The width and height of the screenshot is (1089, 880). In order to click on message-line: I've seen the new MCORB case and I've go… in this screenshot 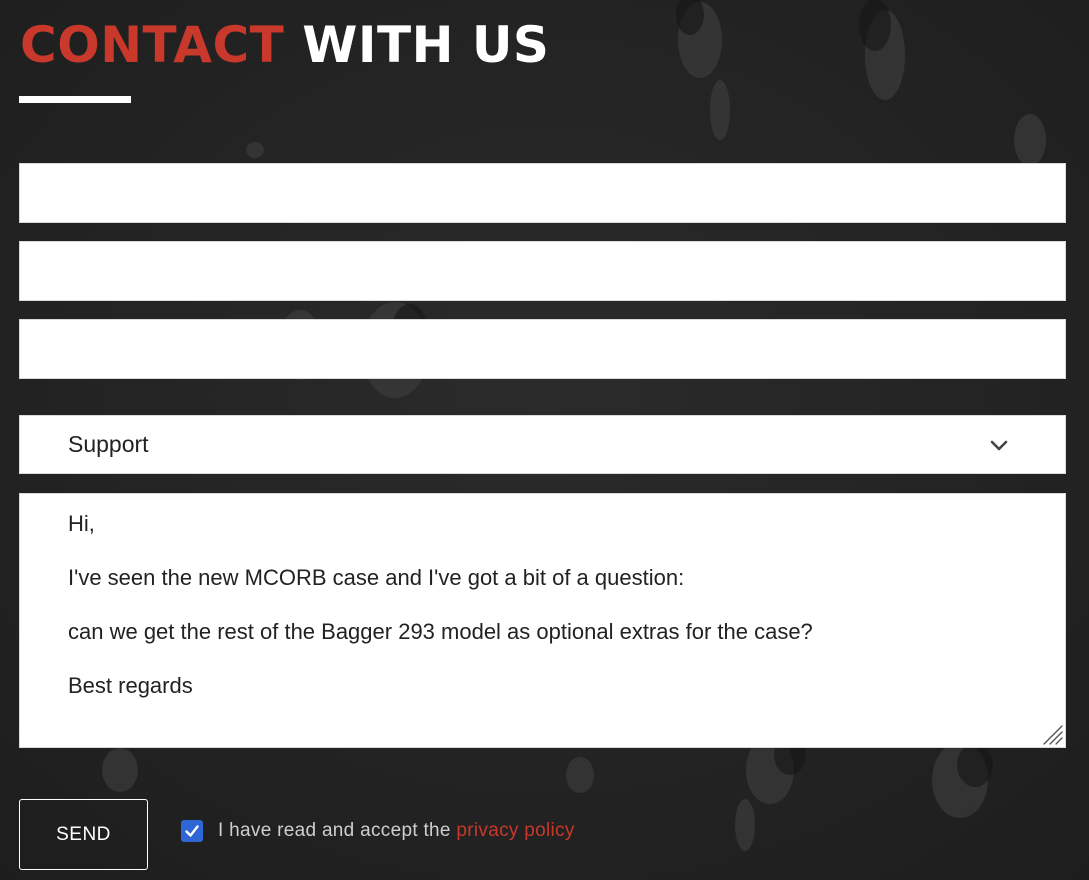, I will do `click(376, 577)`.